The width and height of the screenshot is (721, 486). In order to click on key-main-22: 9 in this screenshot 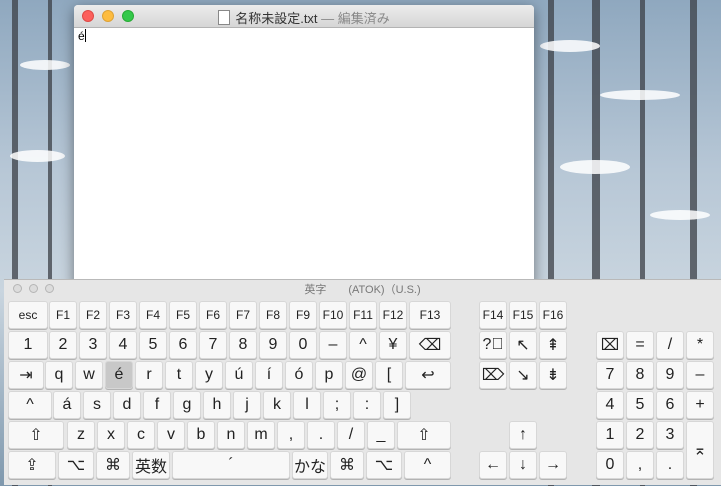, I will do `click(273, 345)`.